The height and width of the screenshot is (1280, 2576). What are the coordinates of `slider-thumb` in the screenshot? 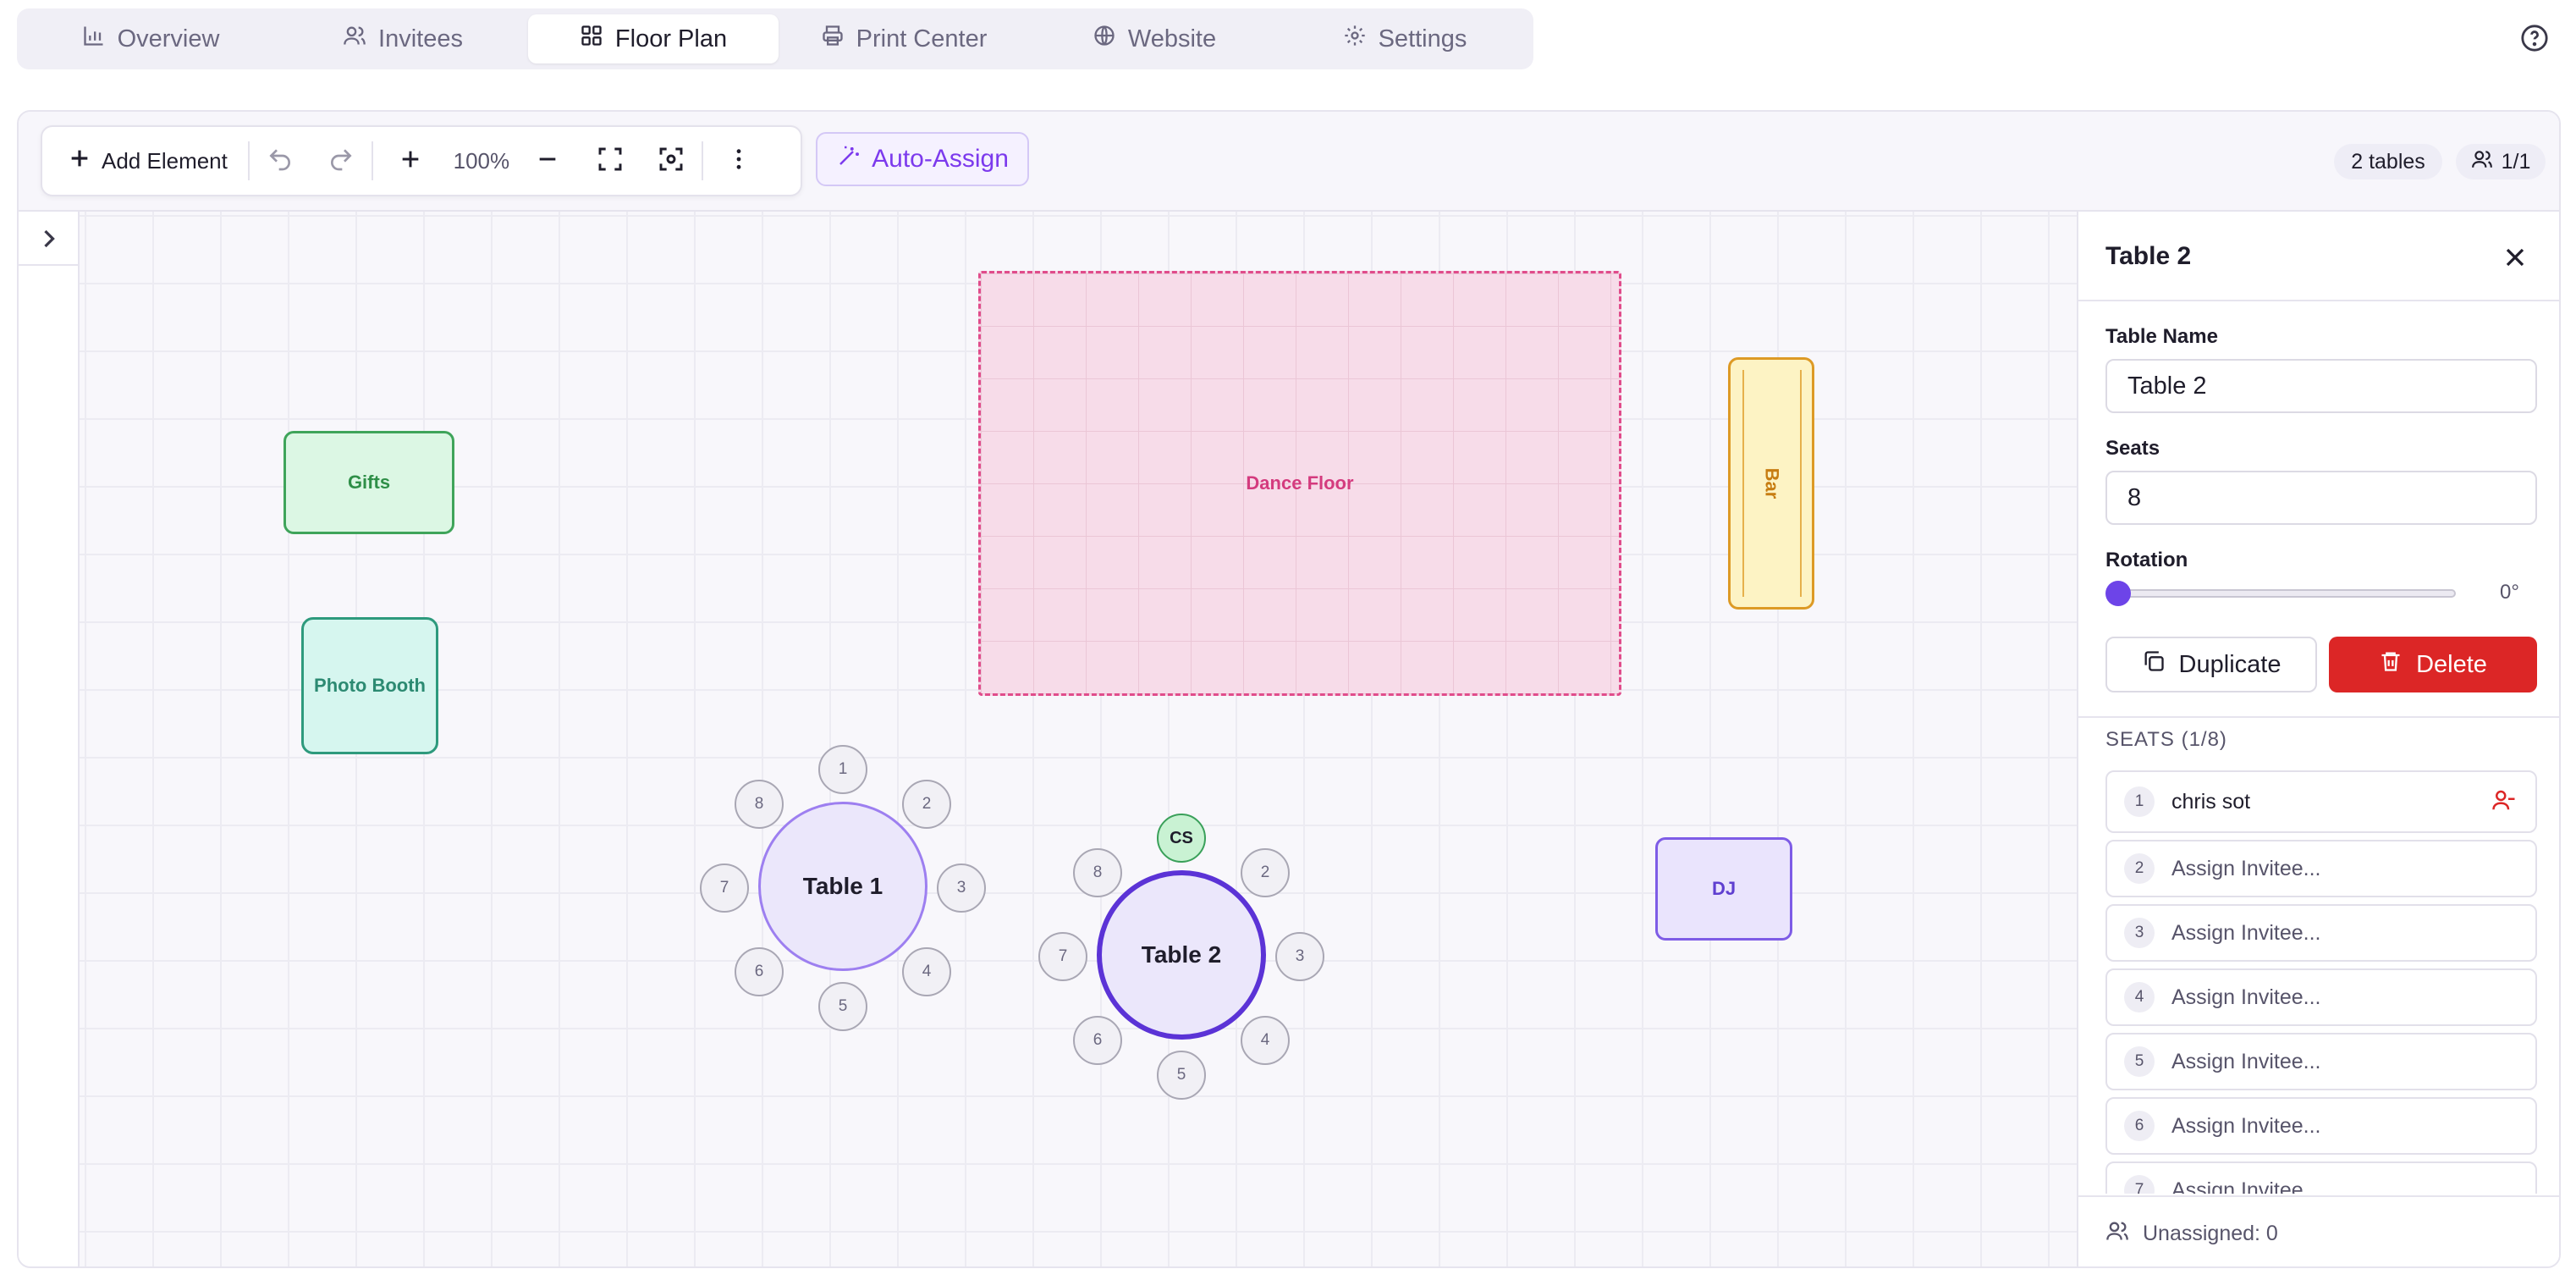 It's located at (2118, 593).